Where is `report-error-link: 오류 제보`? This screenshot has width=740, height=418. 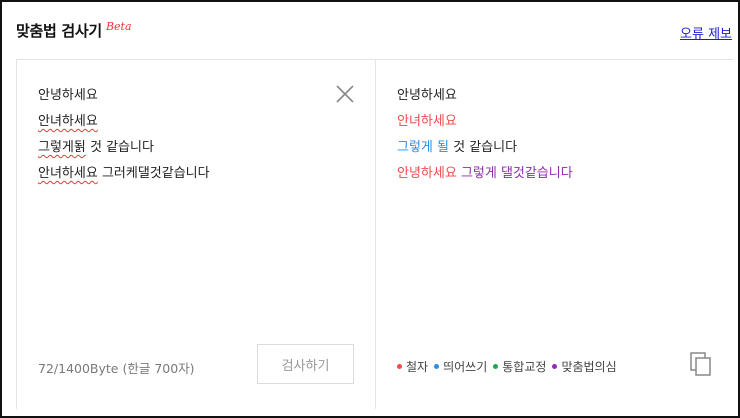 report-error-link: 오류 제보 is located at coordinates (706, 32).